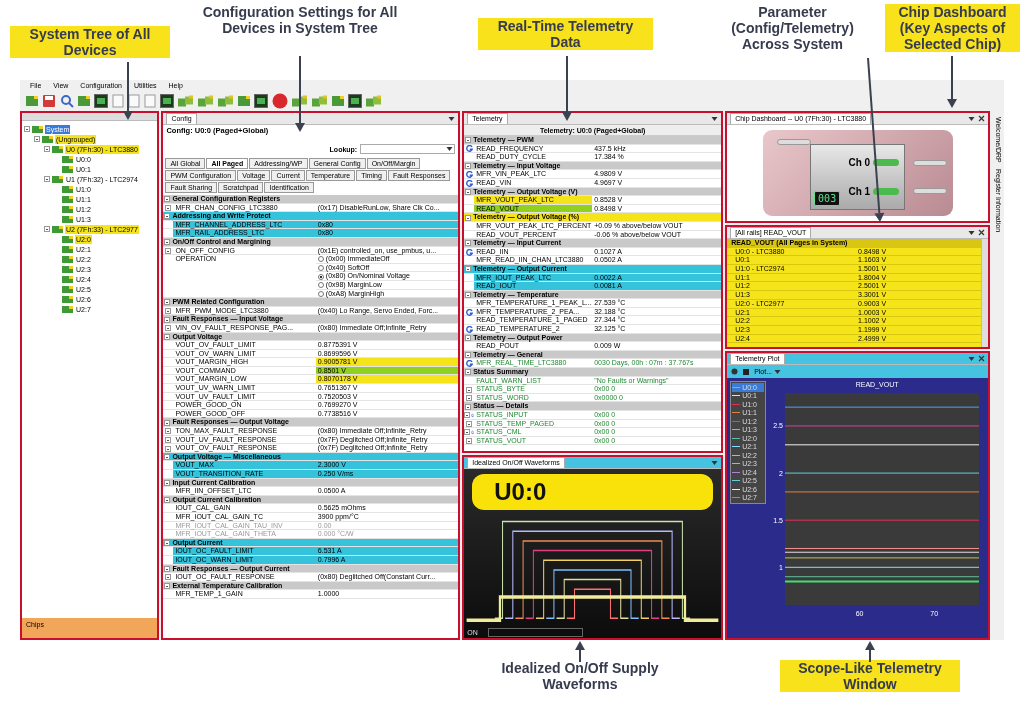 The height and width of the screenshot is (710, 1024). I want to click on callout-label: Idealized On/Off Supply Waveforms, so click(580, 676).